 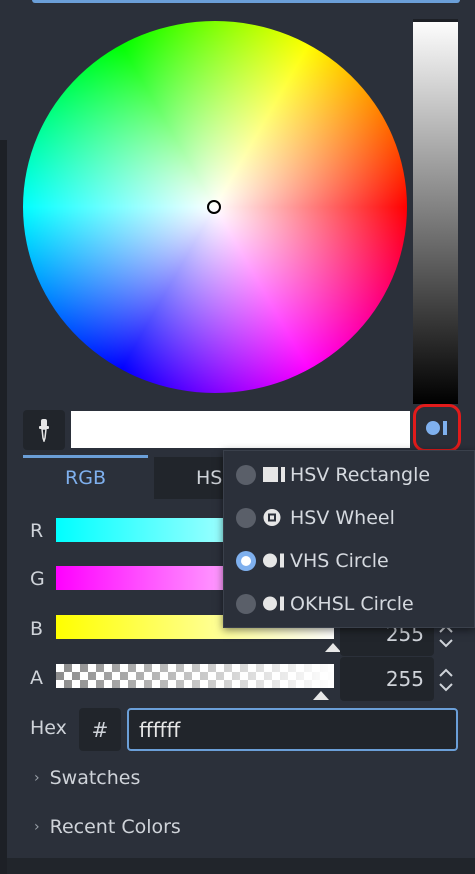 I want to click on recent-colors-section: › Recent Colors, so click(x=107, y=827).